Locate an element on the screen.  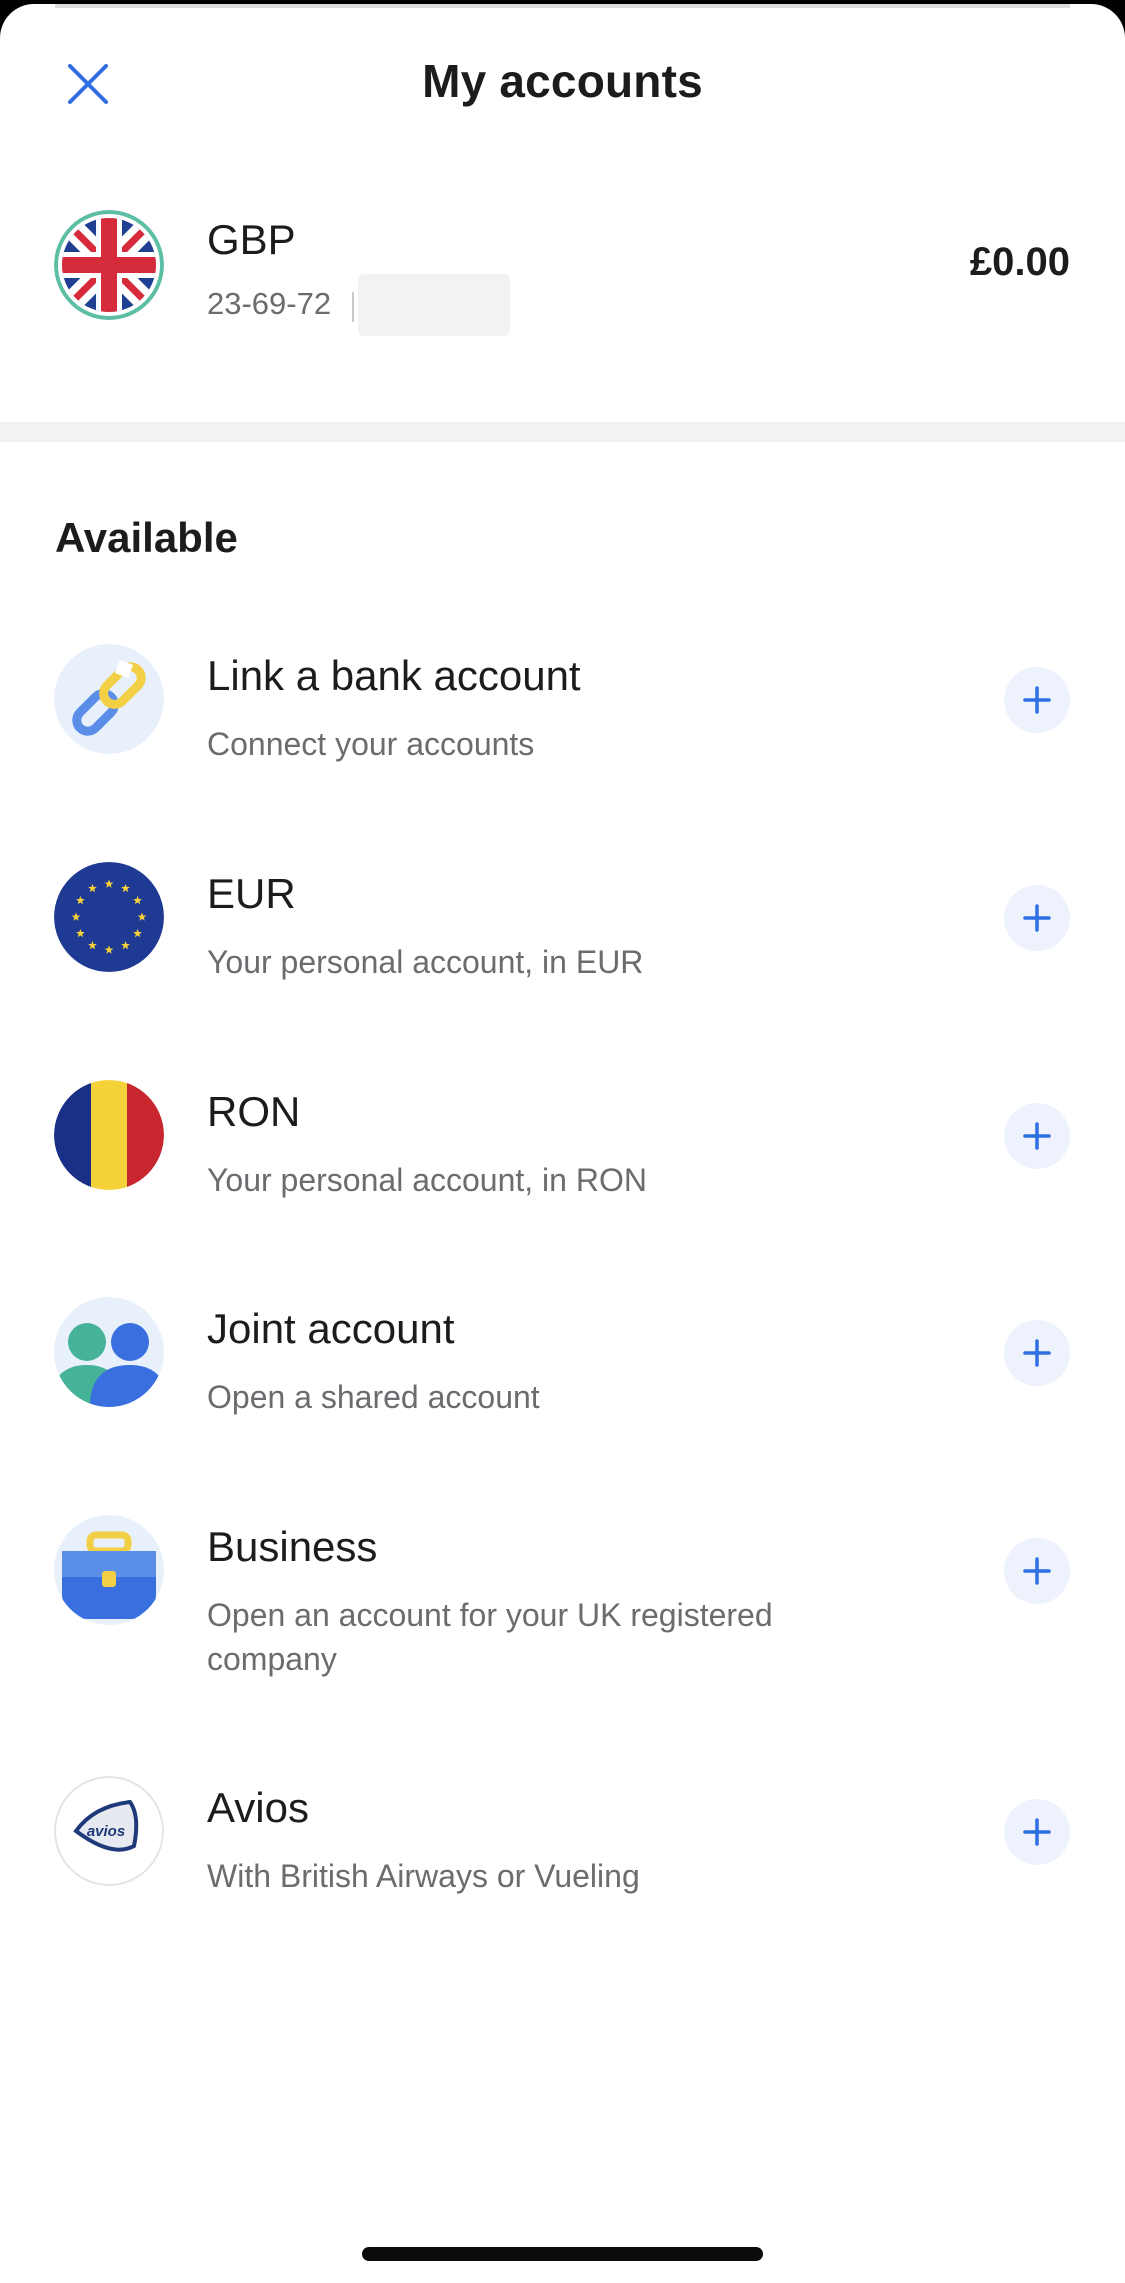
svg-text: avios is located at coordinates (106, 1831).